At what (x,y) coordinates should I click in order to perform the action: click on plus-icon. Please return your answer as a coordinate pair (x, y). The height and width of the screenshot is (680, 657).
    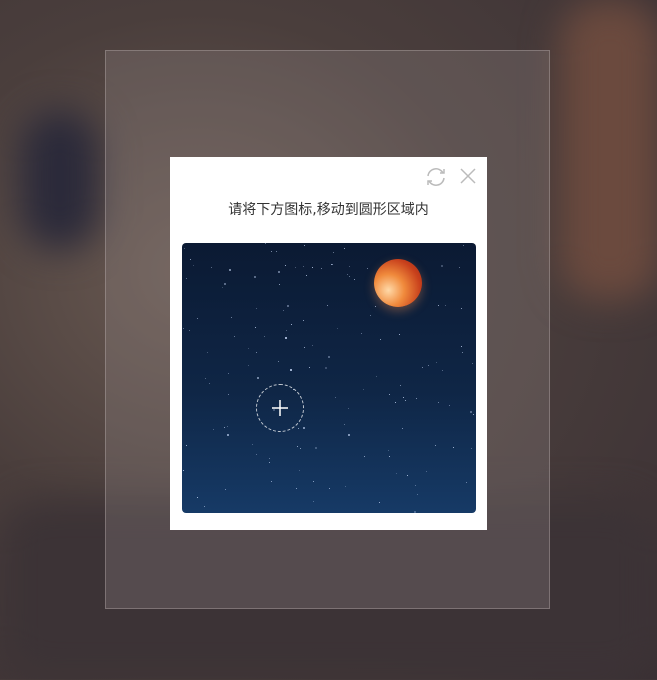
    Looking at the image, I should click on (280, 408).